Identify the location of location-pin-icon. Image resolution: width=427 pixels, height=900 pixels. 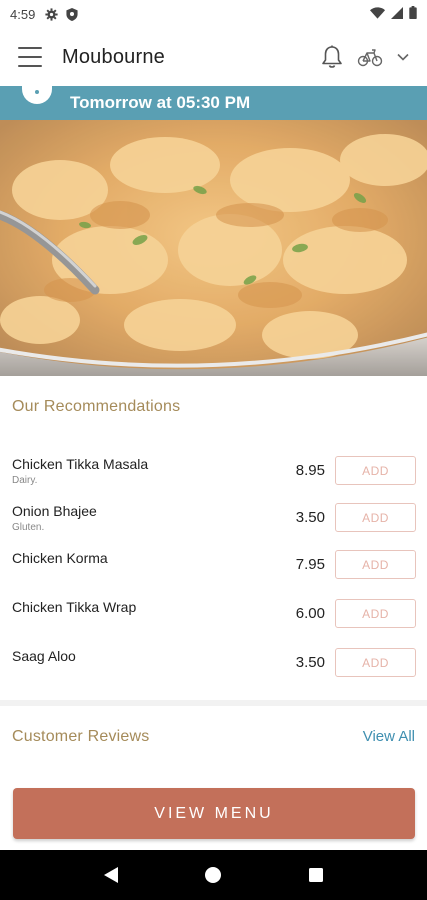
(37, 95).